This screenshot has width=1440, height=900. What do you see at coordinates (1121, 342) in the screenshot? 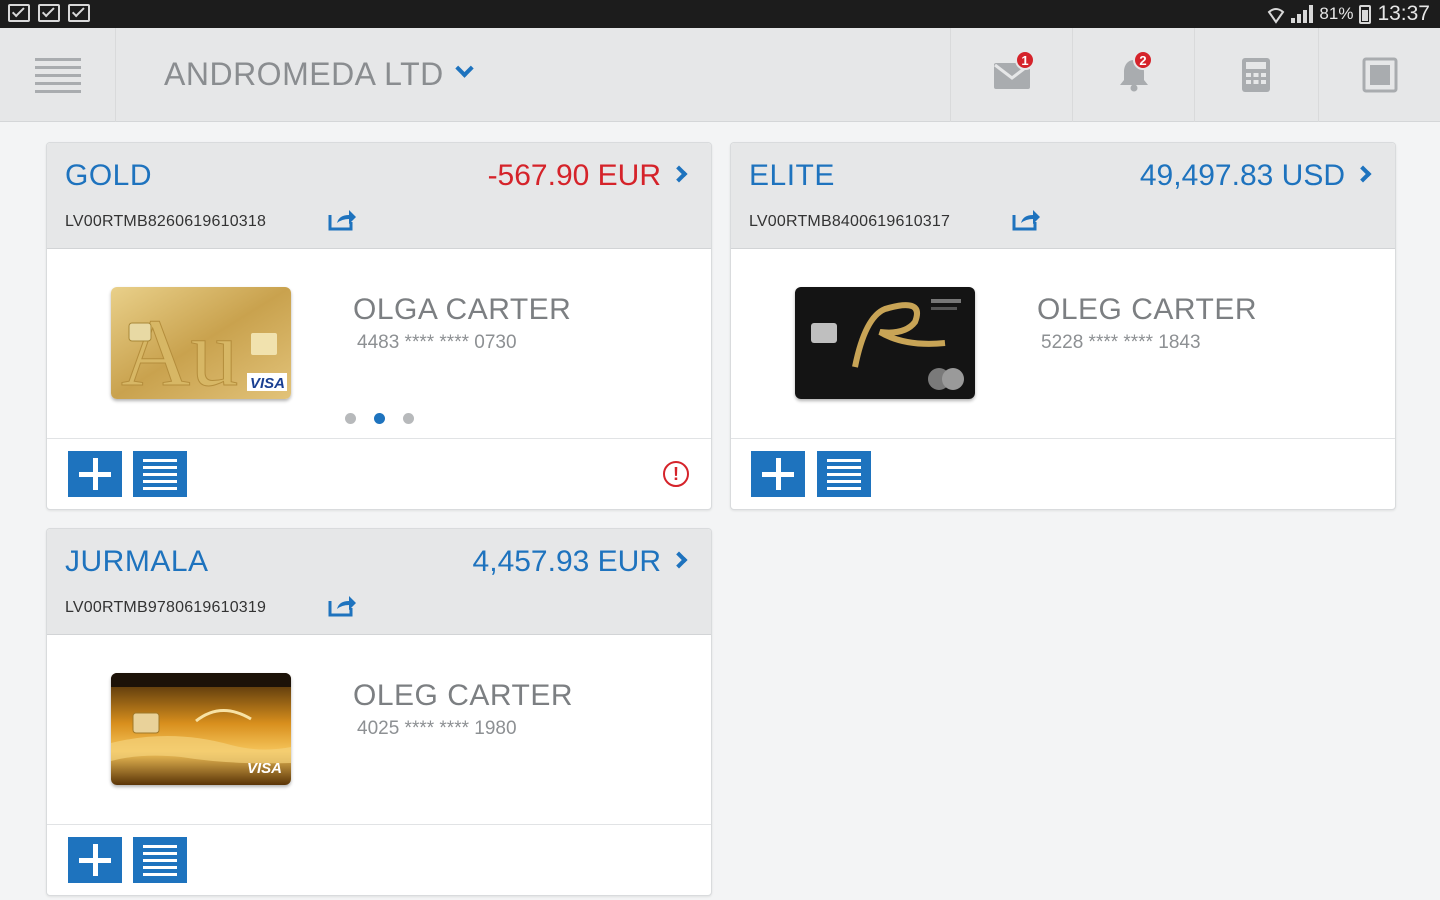
I see `card-number: 5228 **** **** 1843` at bounding box center [1121, 342].